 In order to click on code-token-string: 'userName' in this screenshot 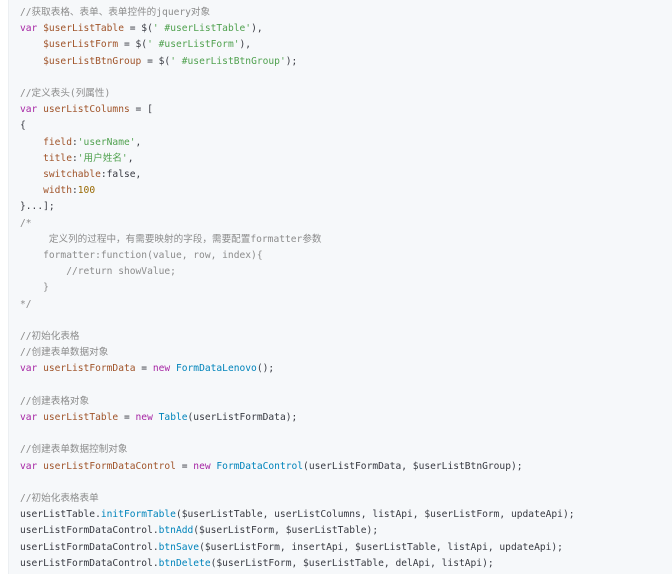, I will do `click(106, 142)`.